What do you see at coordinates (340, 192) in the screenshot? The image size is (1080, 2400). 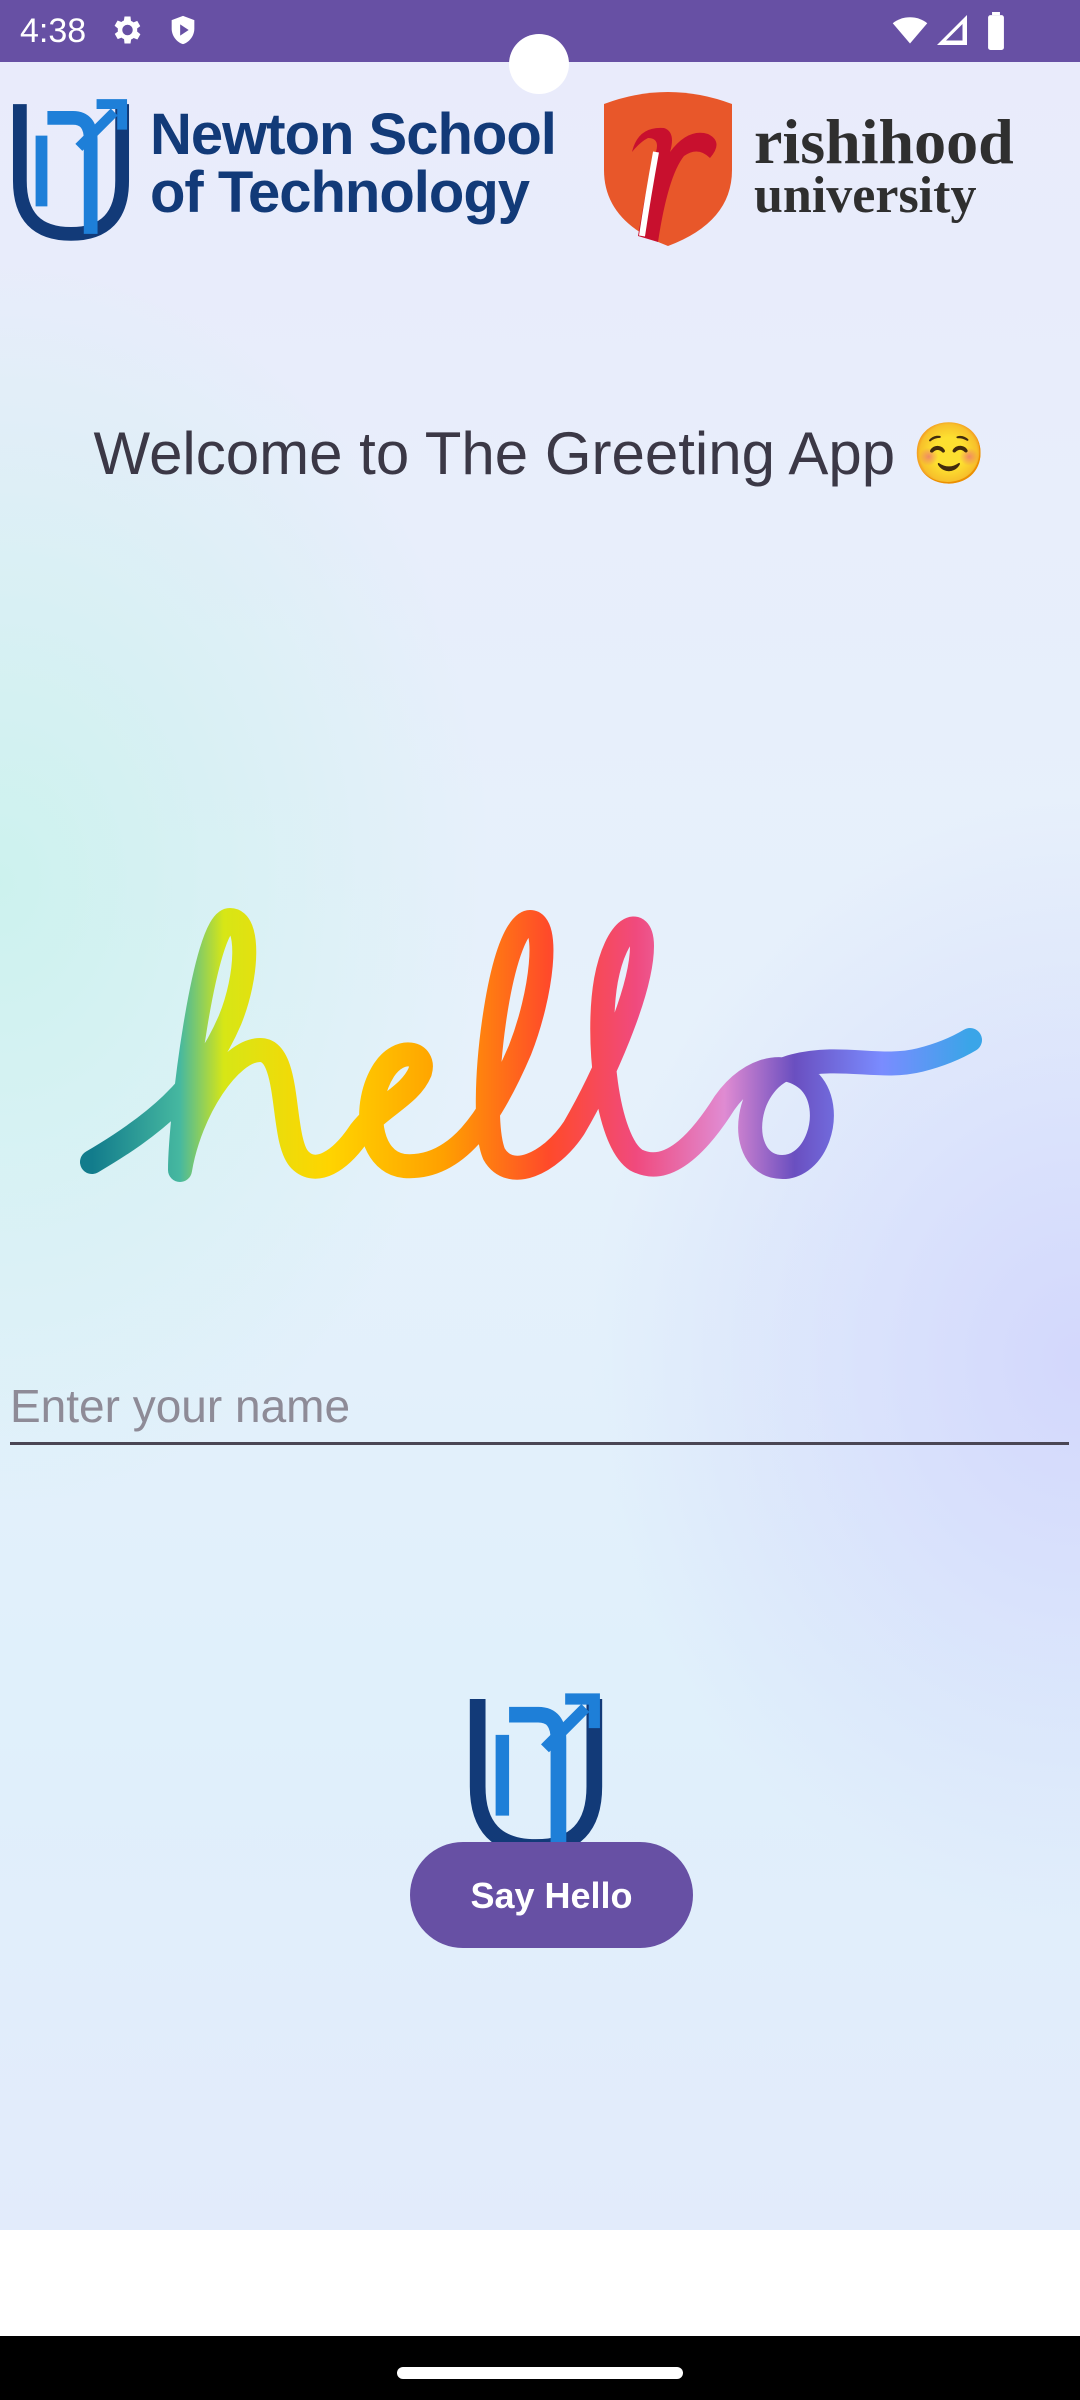 I see `newton-logo-line2: of Technology` at bounding box center [340, 192].